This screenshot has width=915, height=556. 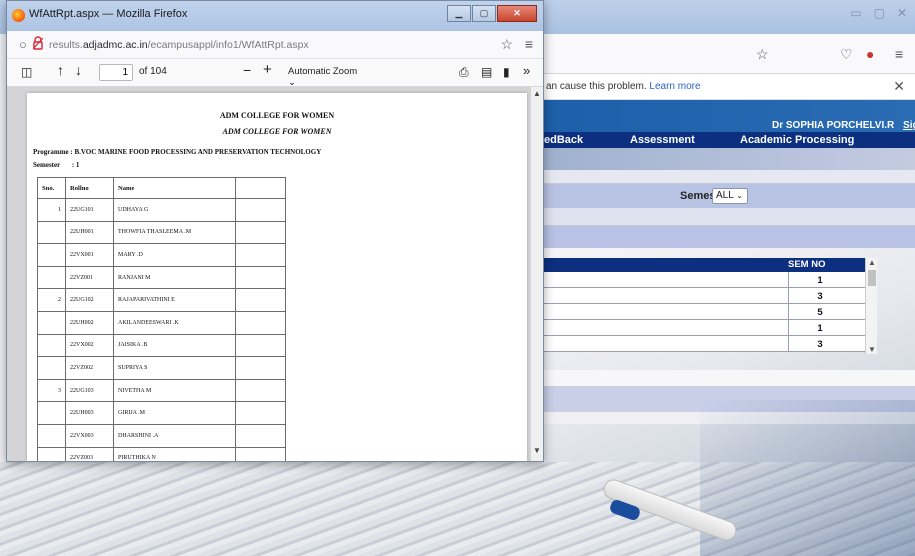 I want to click on sidebar-toggle-icon: ◫, so click(x=26, y=72).